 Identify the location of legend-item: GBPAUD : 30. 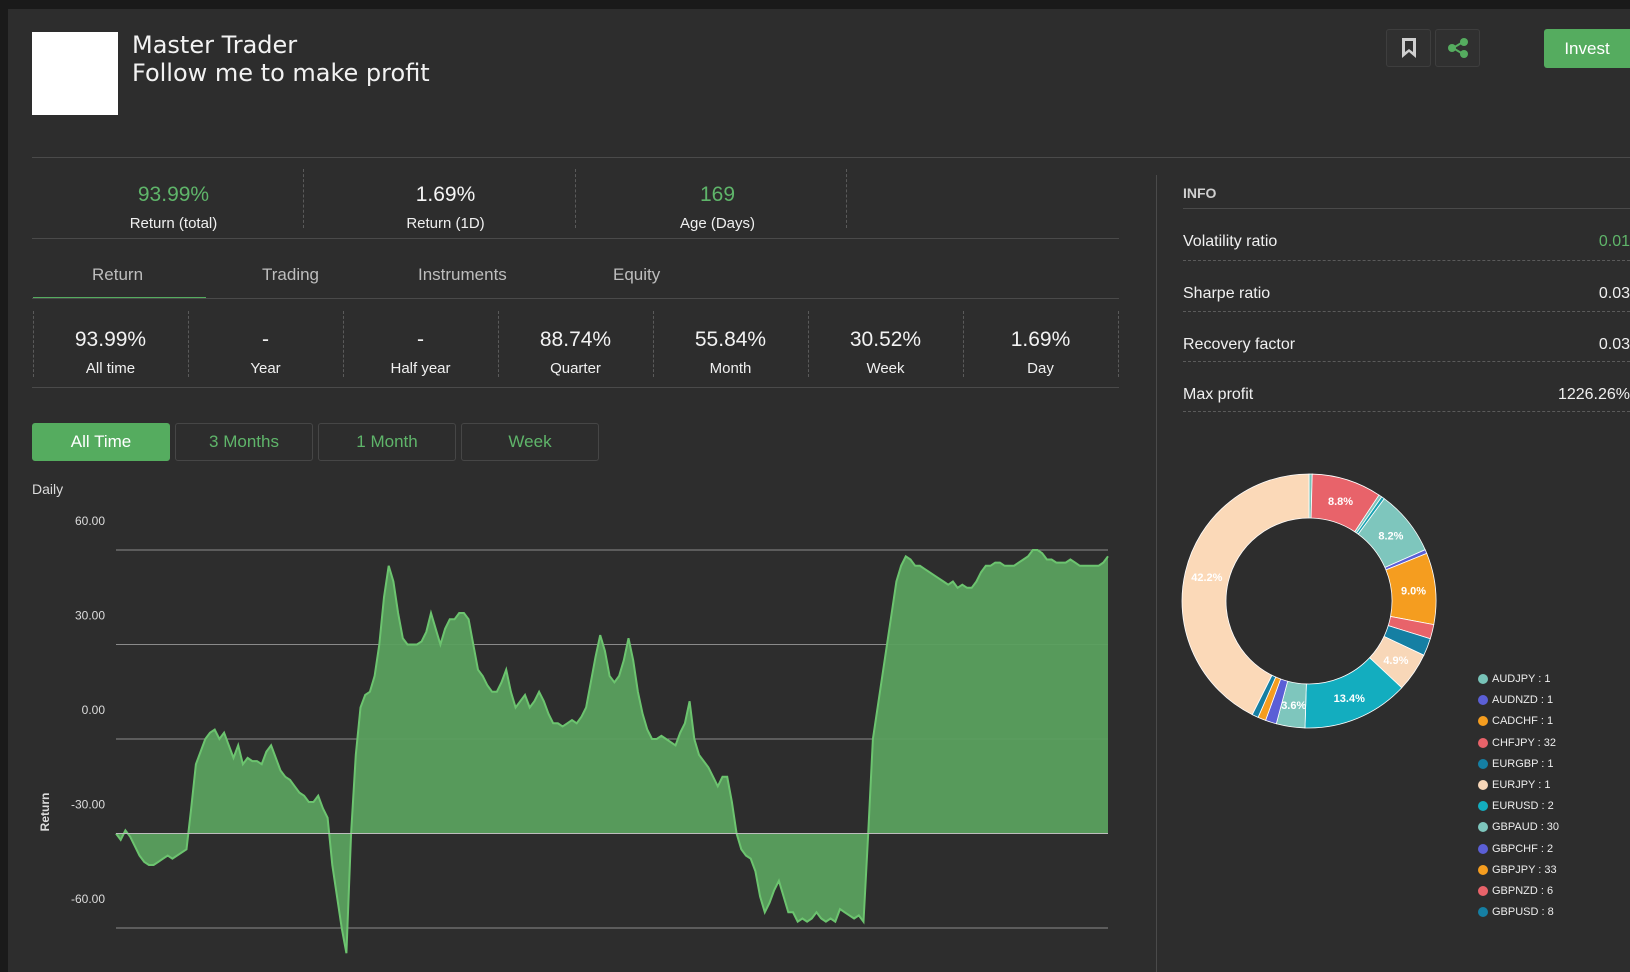
(1518, 827).